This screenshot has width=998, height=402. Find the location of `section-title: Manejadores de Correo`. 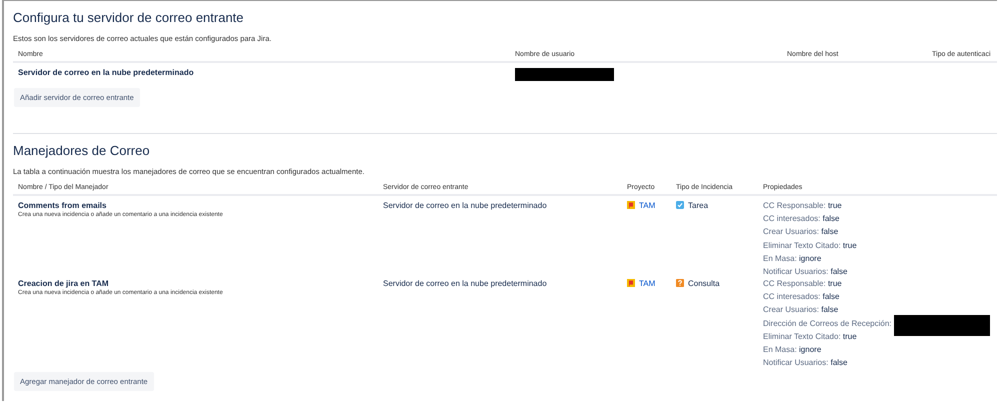

section-title: Manejadores de Correo is located at coordinates (81, 150).